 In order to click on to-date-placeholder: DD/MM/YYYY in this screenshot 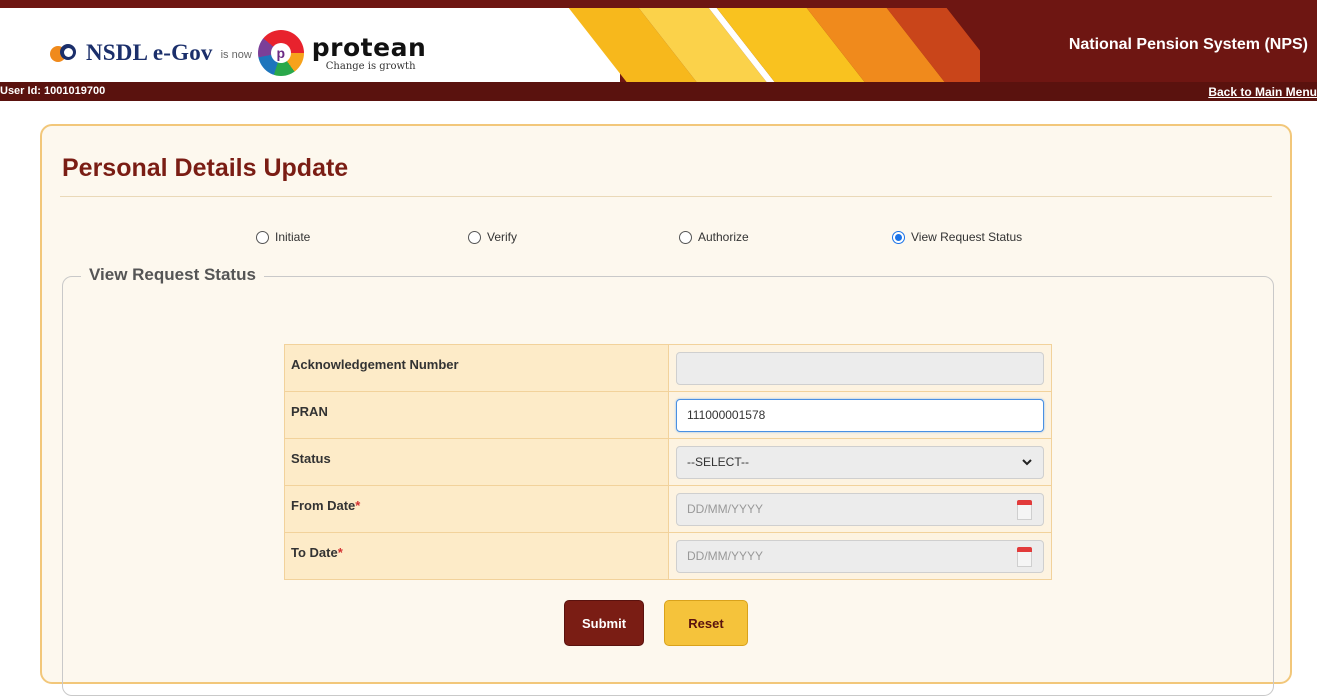, I will do `click(725, 556)`.